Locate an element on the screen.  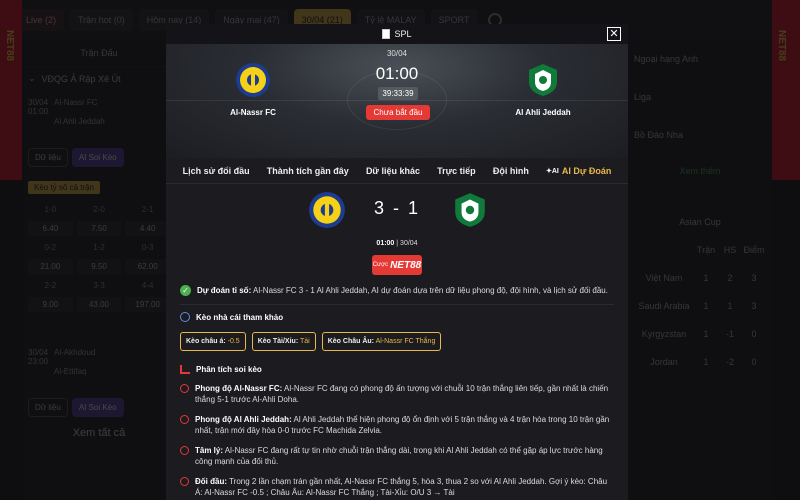
league-name: SPL is located at coordinates (403, 34).